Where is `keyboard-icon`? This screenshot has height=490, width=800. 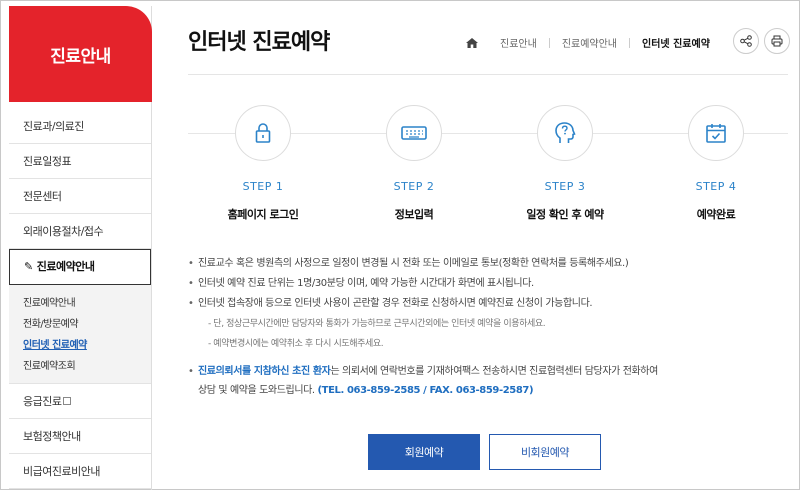 keyboard-icon is located at coordinates (414, 133).